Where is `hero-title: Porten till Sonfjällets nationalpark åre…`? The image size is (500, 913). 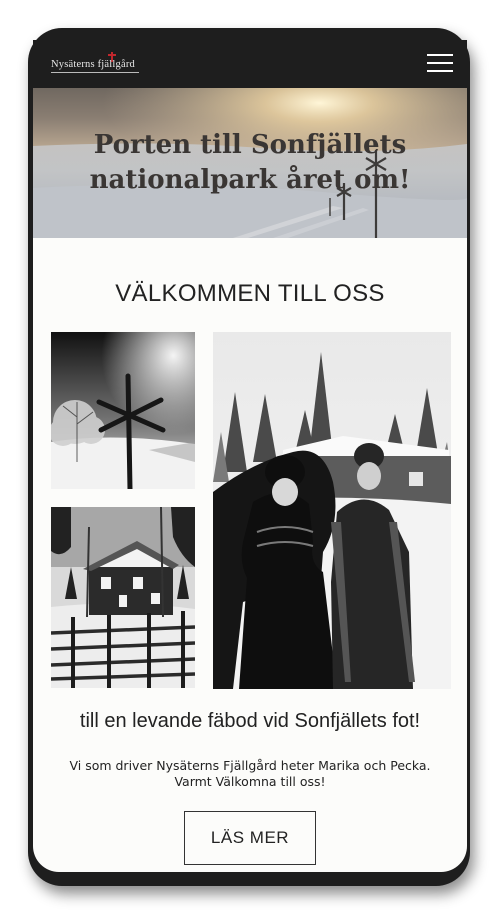
hero-title: Porten till Sonfjällets nationalpark åre… is located at coordinates (250, 163).